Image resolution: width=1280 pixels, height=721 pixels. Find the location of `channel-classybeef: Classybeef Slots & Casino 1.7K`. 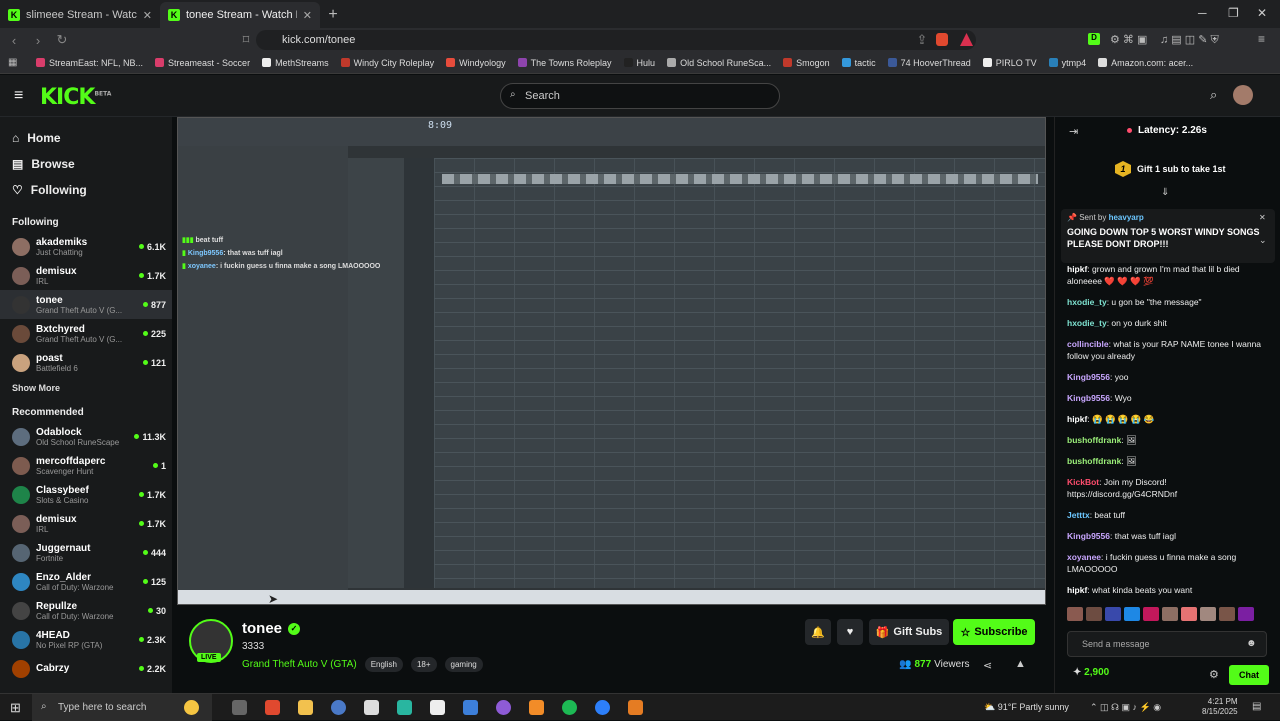

channel-classybeef: Classybeef Slots & Casino 1.7K is located at coordinates (86, 494).